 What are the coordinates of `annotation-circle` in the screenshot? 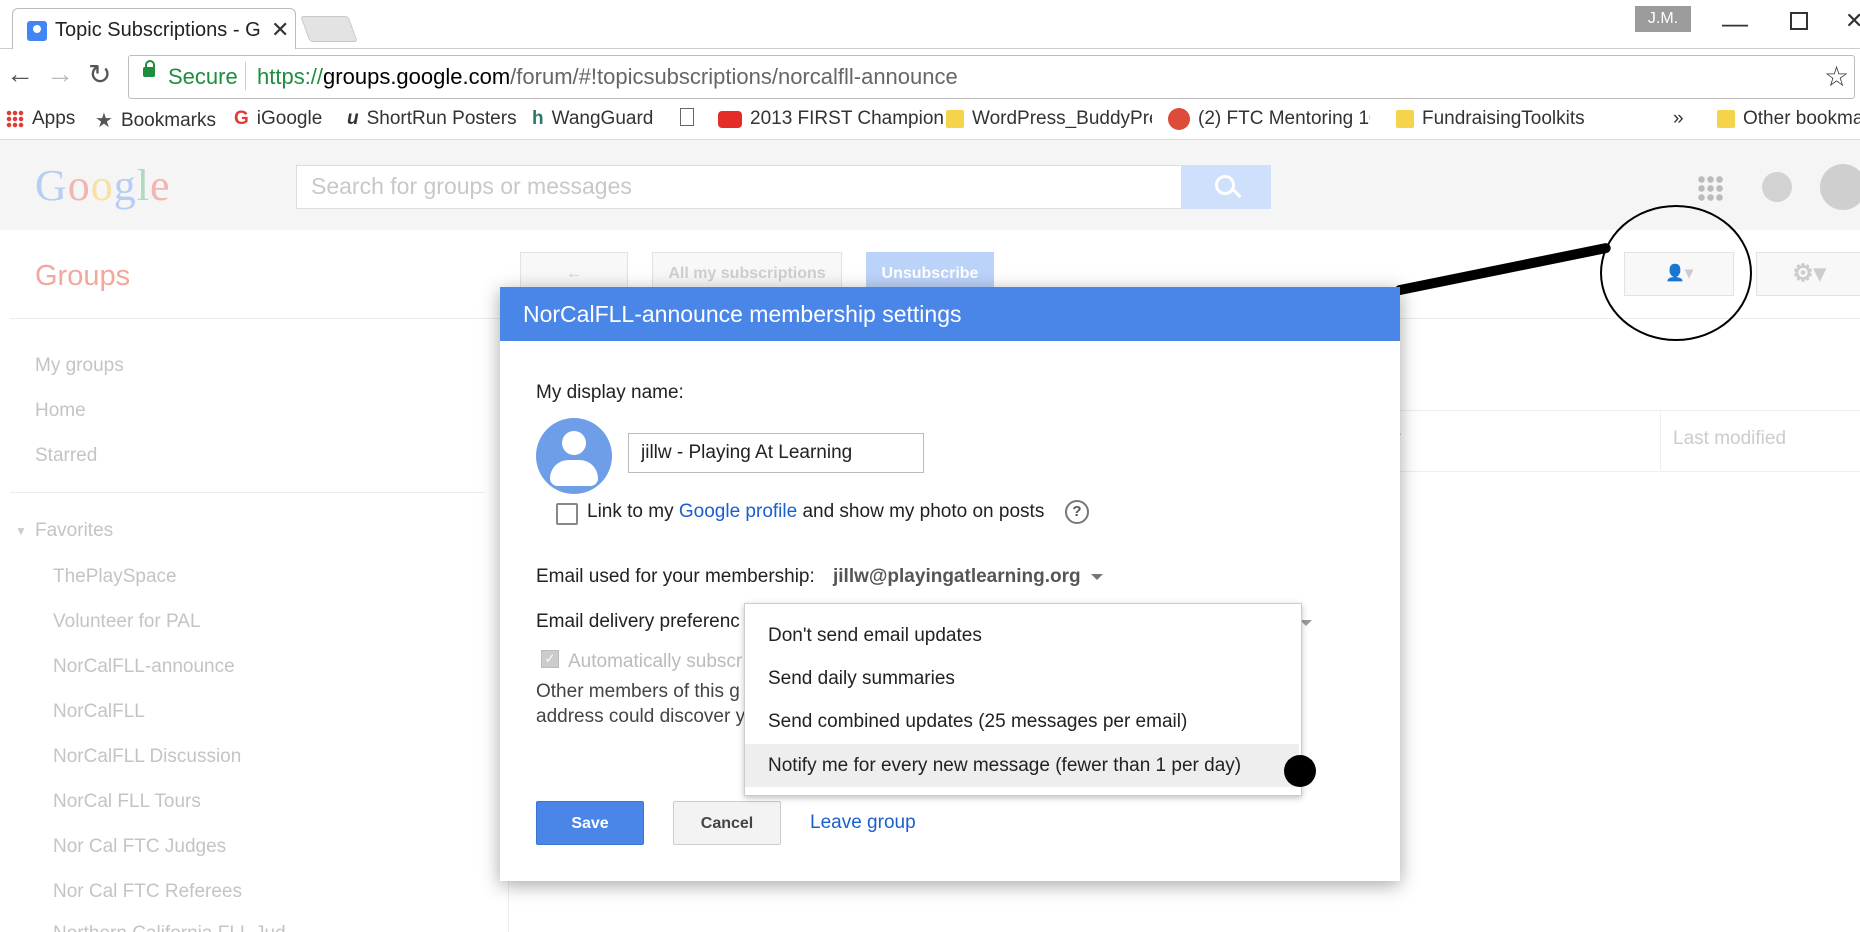 It's located at (1676, 273).